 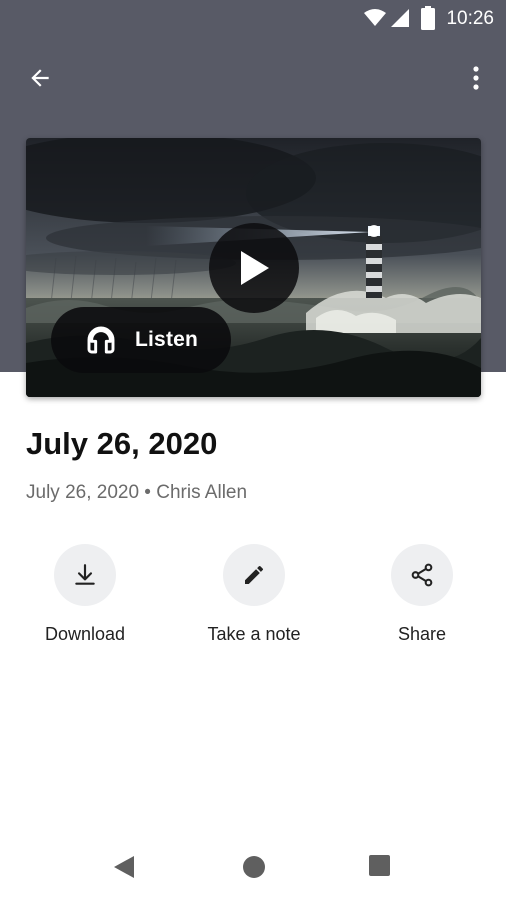 I want to click on arrow-back-icon, so click(x=40, y=78).